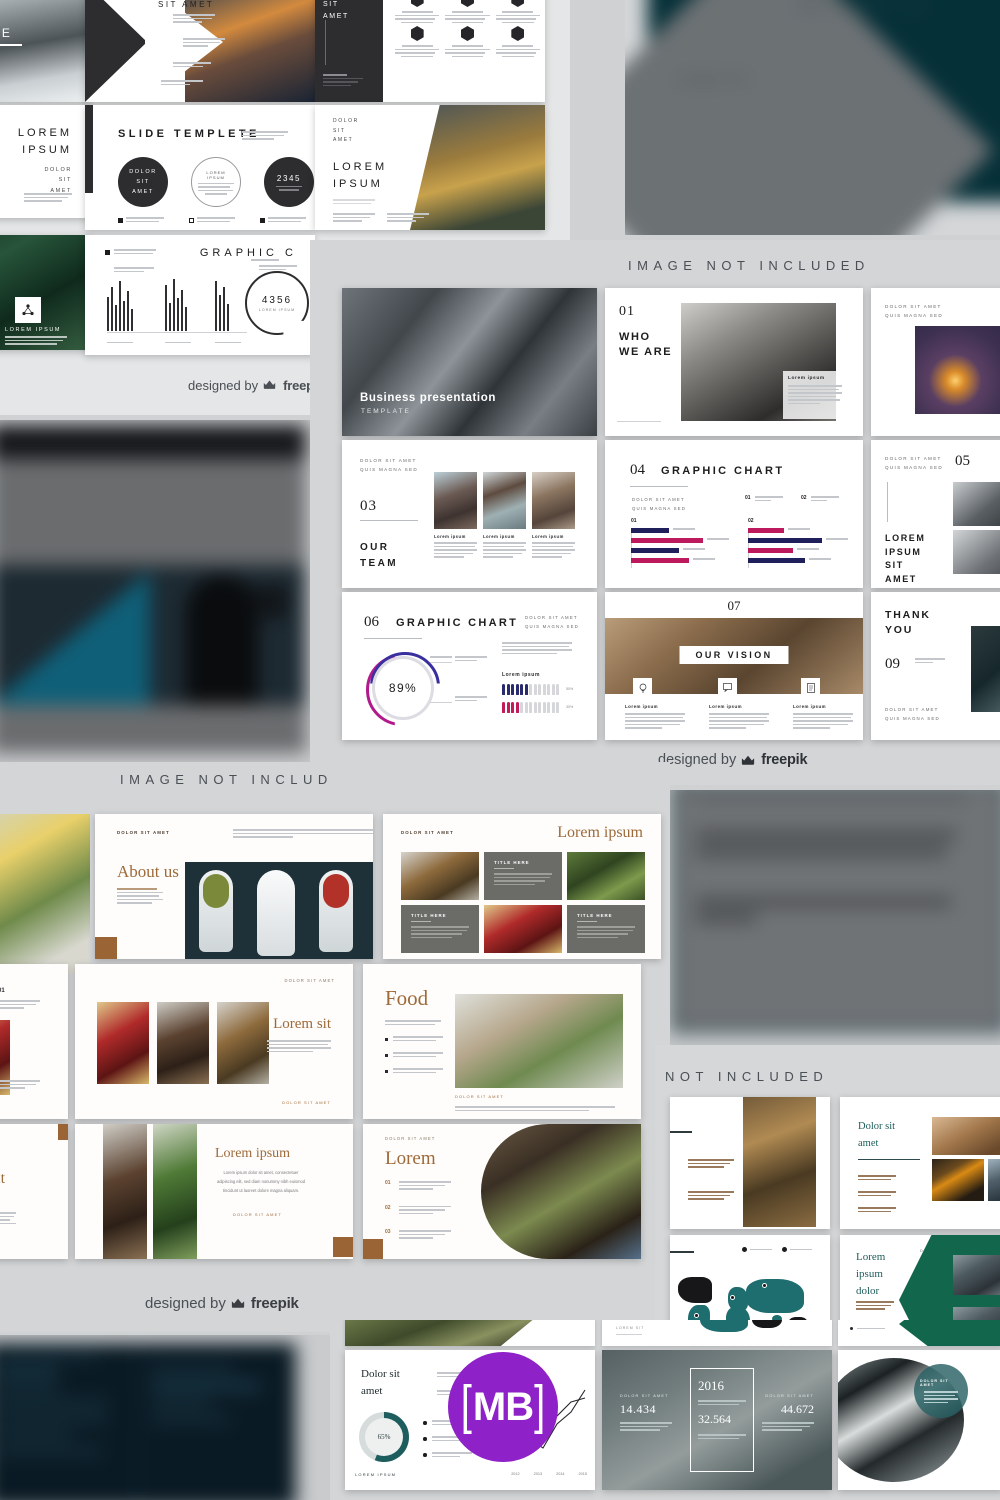 This screenshot has width=1000, height=1500. I want to click on slide-lorem-sit: DOLOR SIT AMET Lorem sit DOLOR SIT AMET, so click(214, 1041).